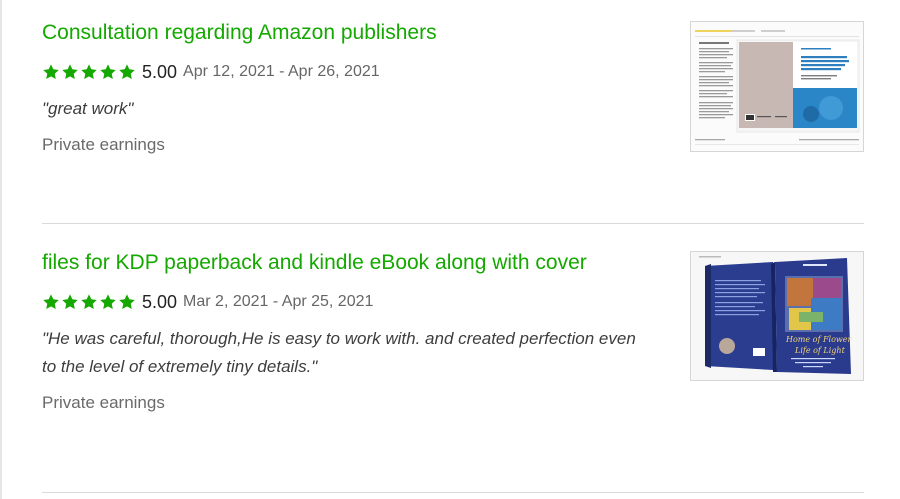 Image resolution: width=900 pixels, height=499 pixels. Describe the element at coordinates (777, 316) in the screenshot. I see `book-cover-thumbnail-icon: s ai Home of` at that location.